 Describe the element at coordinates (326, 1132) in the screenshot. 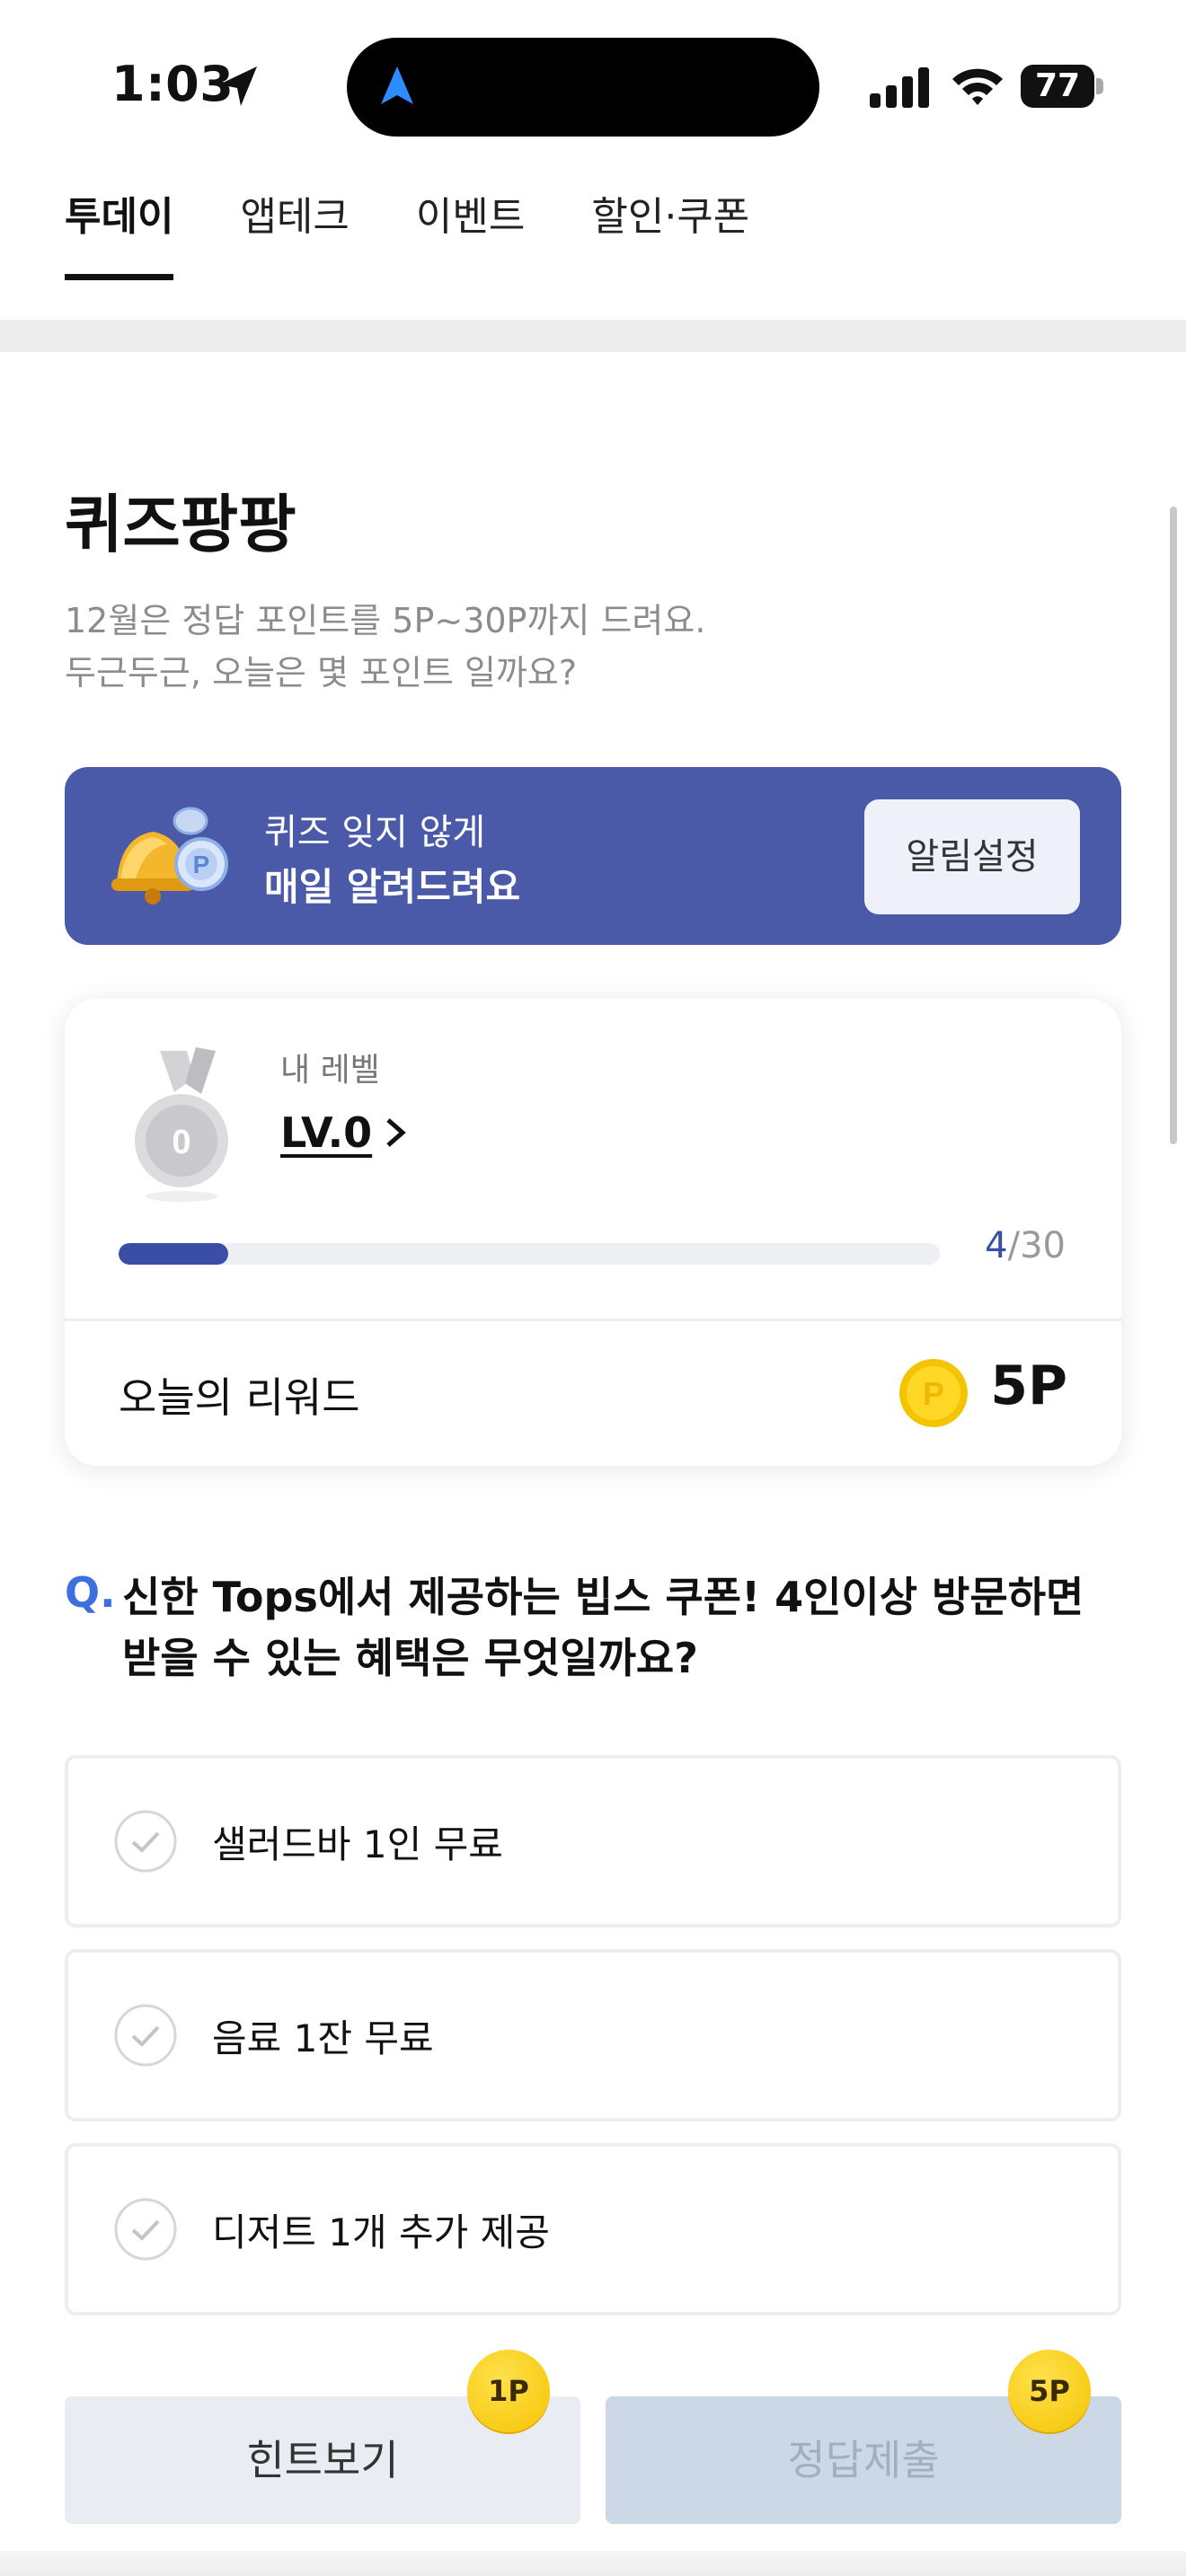

I see `level-value: LV.0` at that location.